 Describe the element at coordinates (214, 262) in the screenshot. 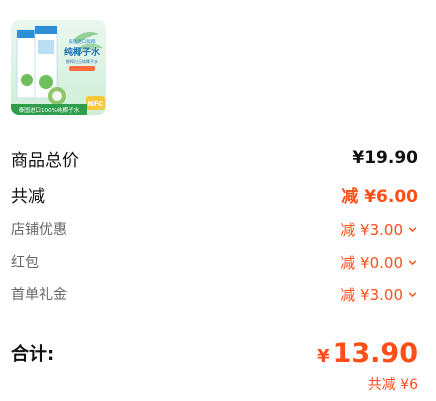

I see `red-packet-row: 红包 减 ¥0.00` at that location.